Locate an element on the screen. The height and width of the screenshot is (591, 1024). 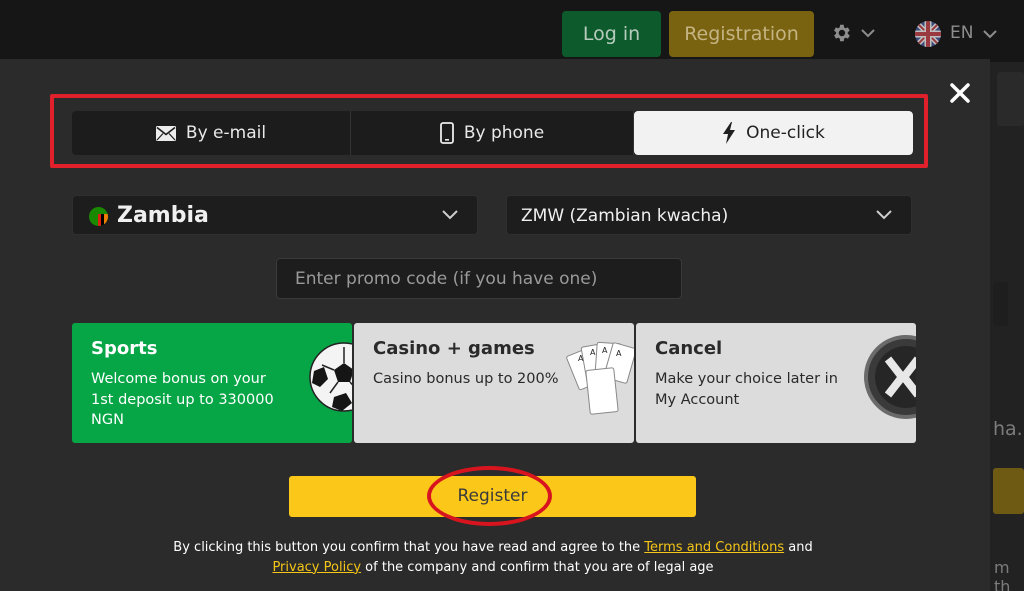
currency-value: ZMW (Zambian kwacha) is located at coordinates (625, 216).